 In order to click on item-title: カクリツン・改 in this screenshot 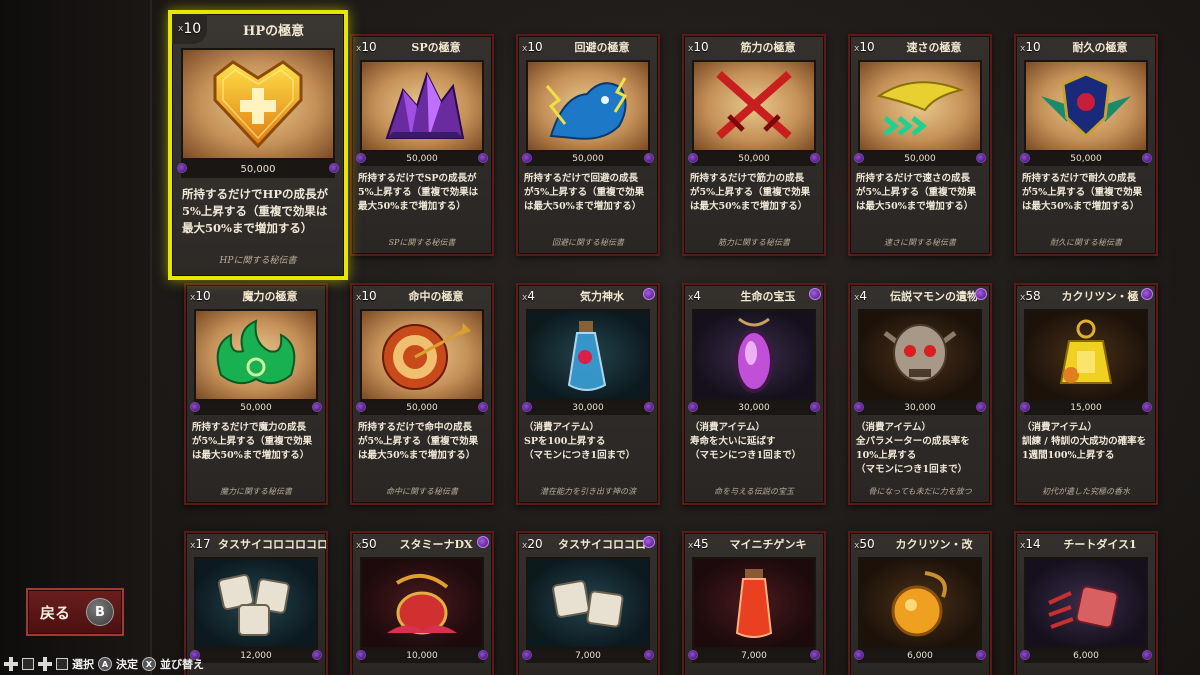, I will do `click(934, 544)`.